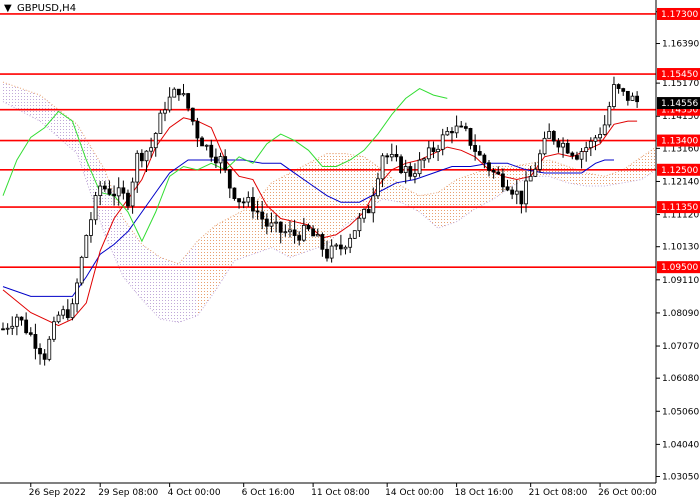 This screenshot has width=700, height=500. What do you see at coordinates (280, 215) in the screenshot?
I see `cloud-segment` at bounding box center [280, 215].